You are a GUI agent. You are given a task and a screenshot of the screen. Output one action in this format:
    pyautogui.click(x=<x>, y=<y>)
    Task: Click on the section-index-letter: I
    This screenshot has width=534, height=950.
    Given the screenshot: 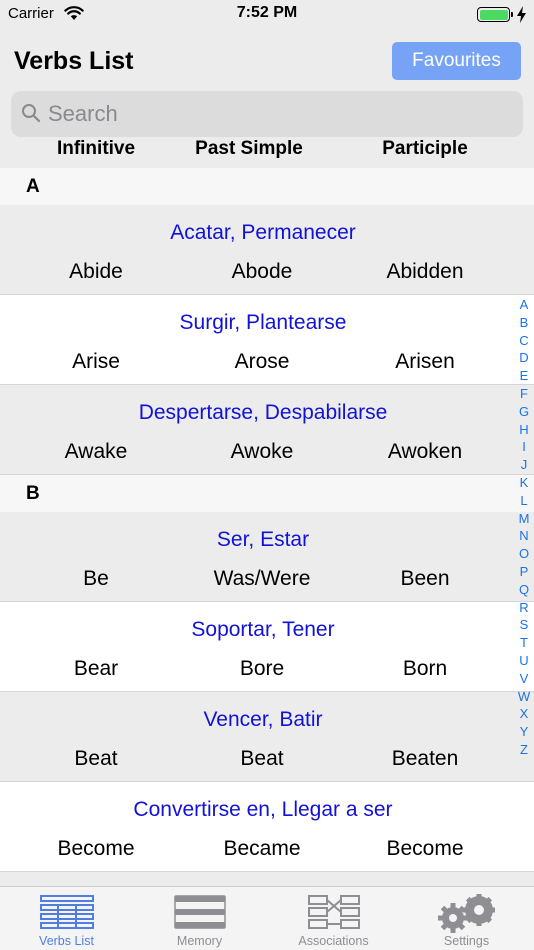 What is the action you would take?
    pyautogui.click(x=523, y=447)
    